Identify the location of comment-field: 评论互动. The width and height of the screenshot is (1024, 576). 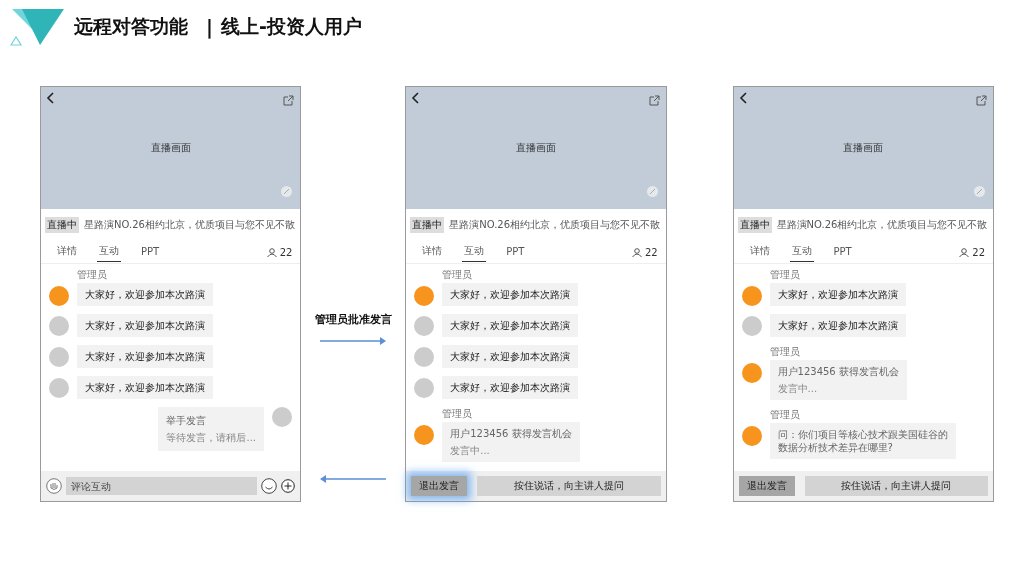
(162, 486).